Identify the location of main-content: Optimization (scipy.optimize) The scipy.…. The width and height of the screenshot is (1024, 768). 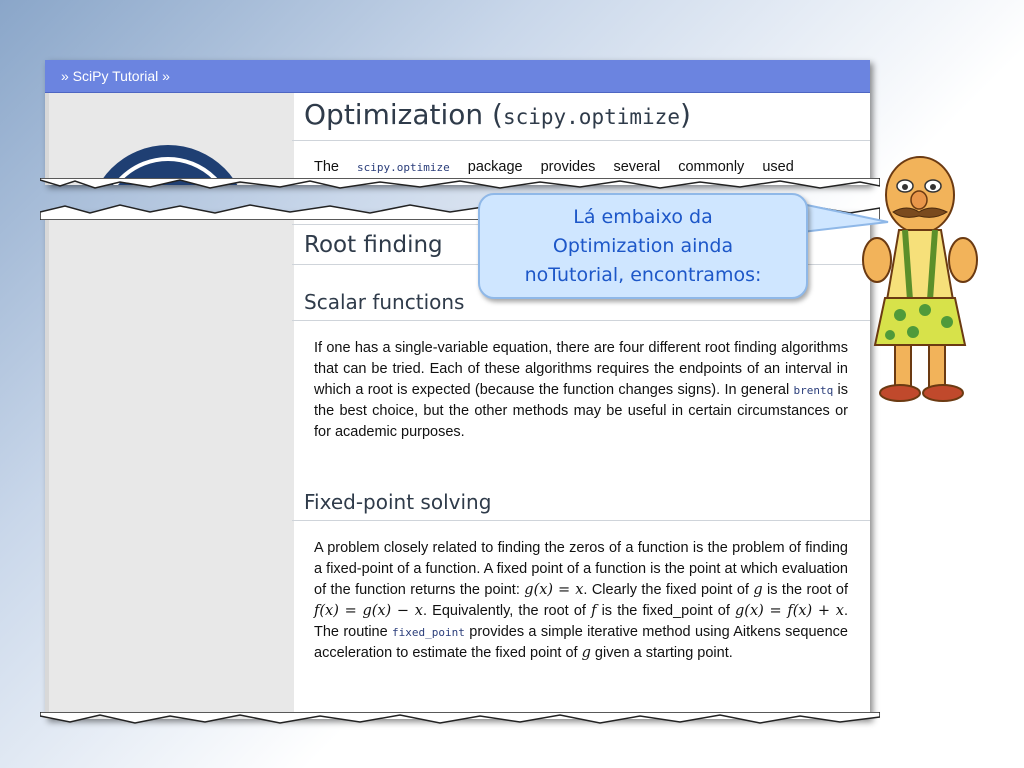
(581, 122).